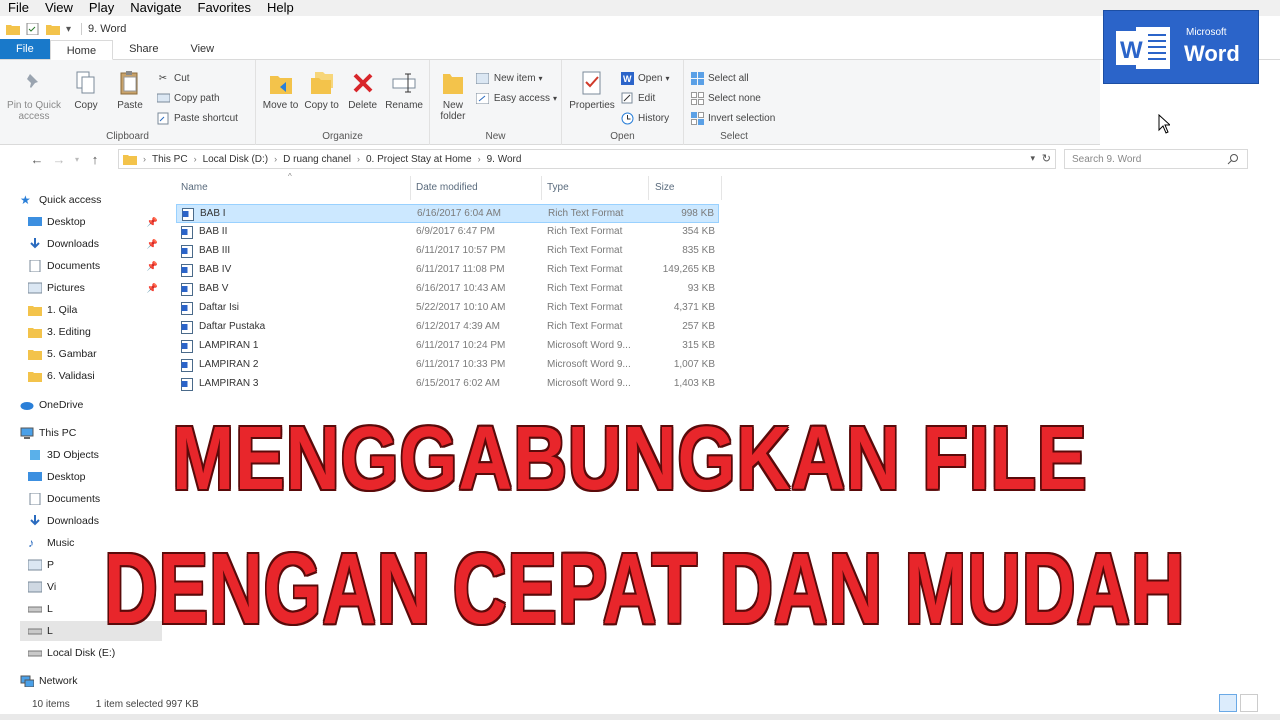  What do you see at coordinates (644, 98) in the screenshot?
I see `edit-button: Edit` at bounding box center [644, 98].